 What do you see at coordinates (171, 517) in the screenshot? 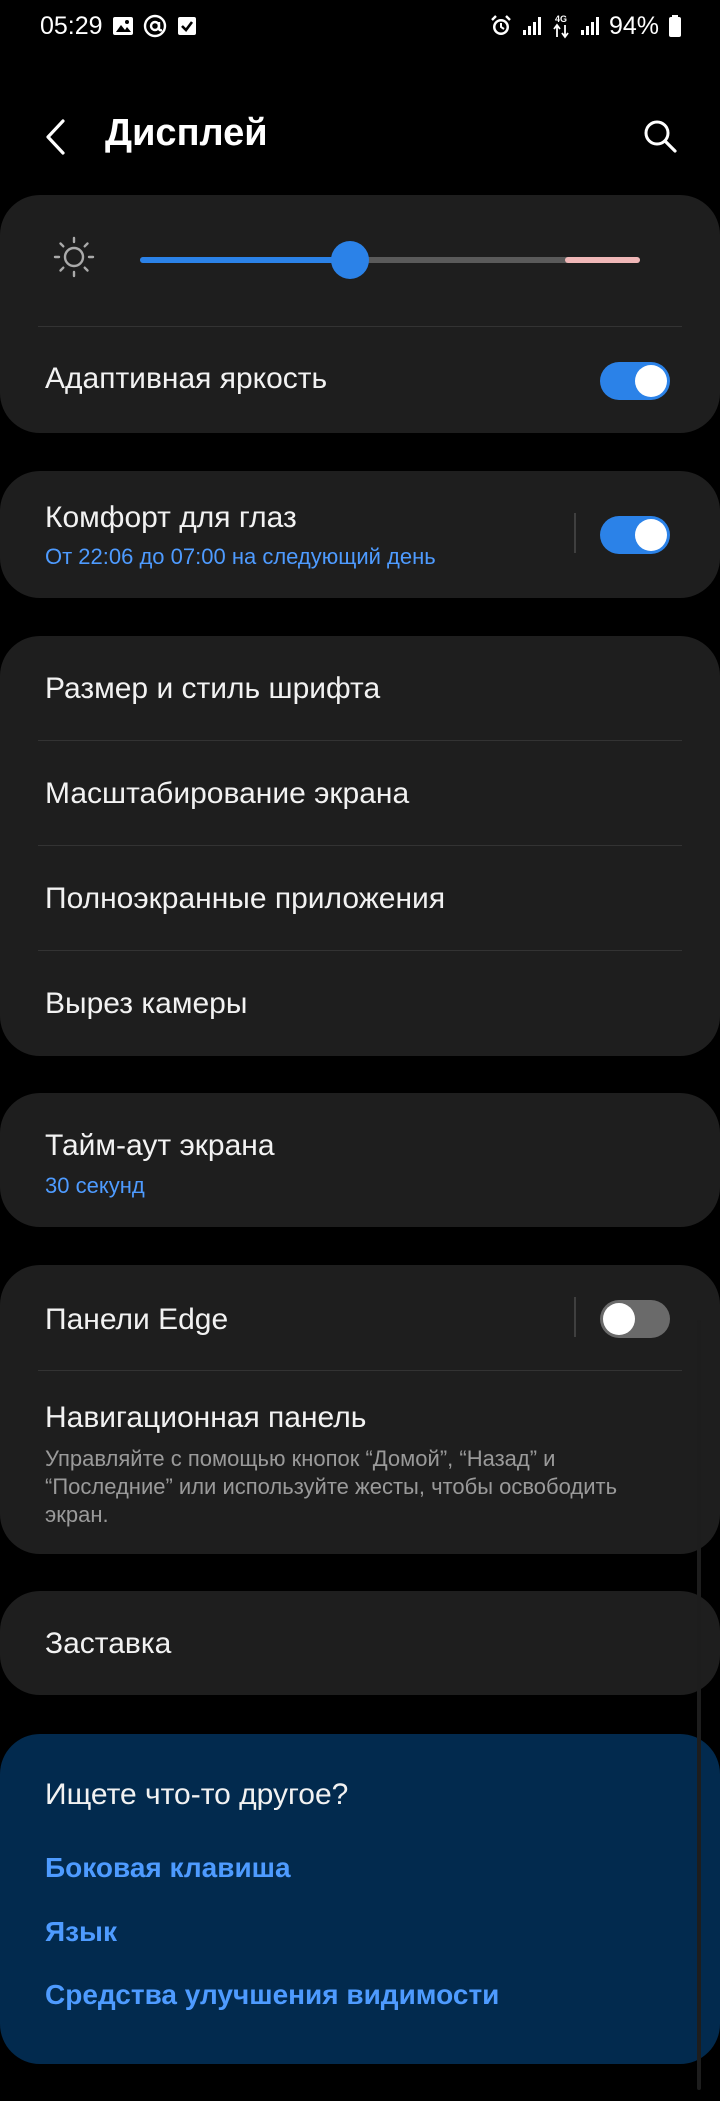
I see `eye-comfort-label: Комфорт для глаз` at bounding box center [171, 517].